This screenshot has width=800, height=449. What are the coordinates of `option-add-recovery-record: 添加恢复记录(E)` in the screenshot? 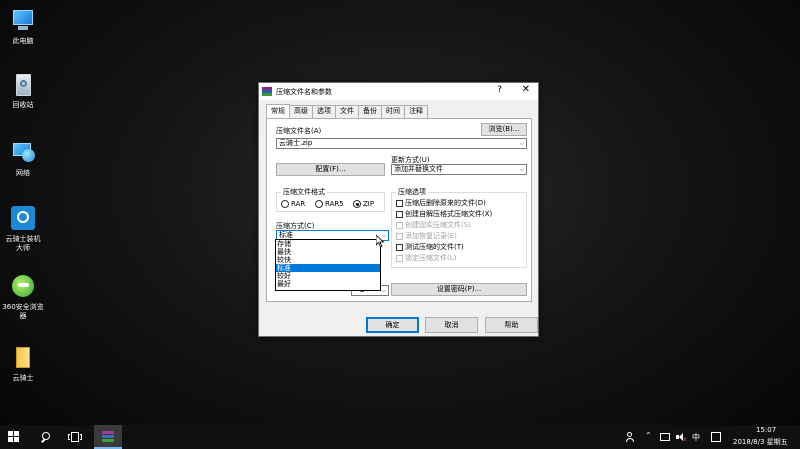 It's located at (426, 236).